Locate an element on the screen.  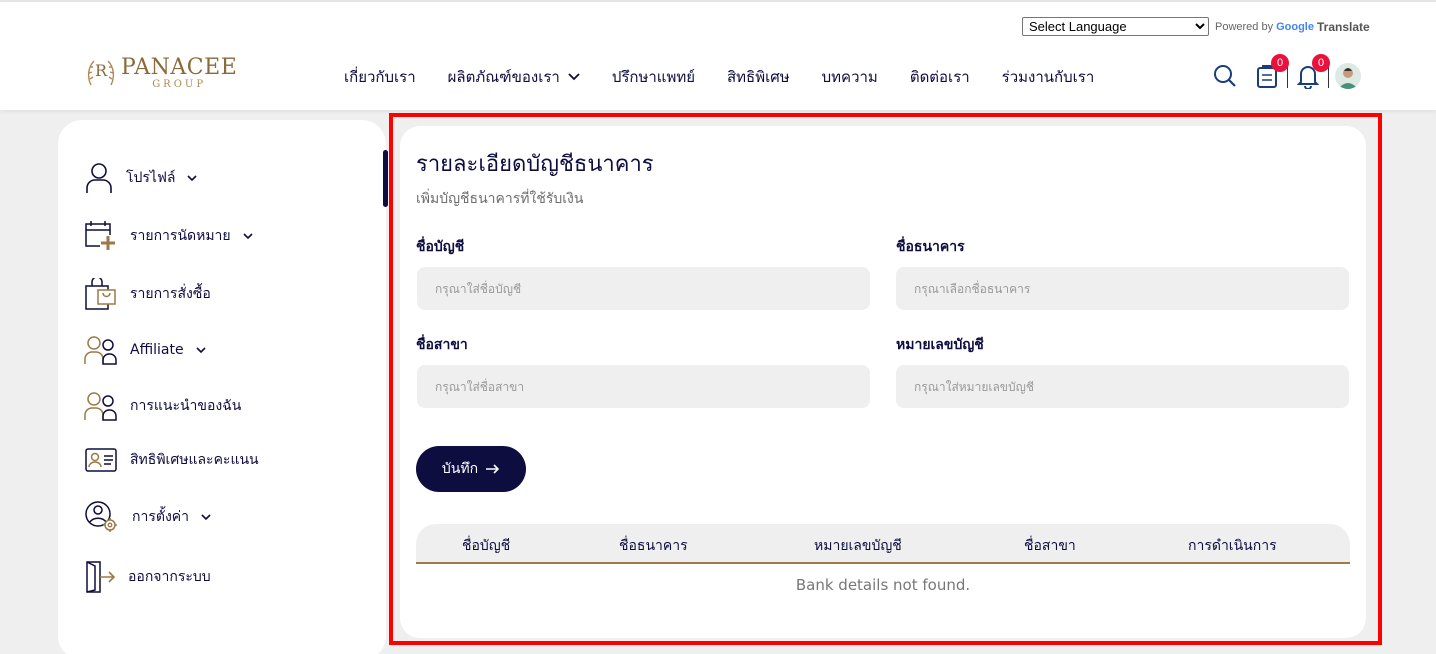
nav-privileges-label: สิทธิพิเศษ is located at coordinates (758, 77).